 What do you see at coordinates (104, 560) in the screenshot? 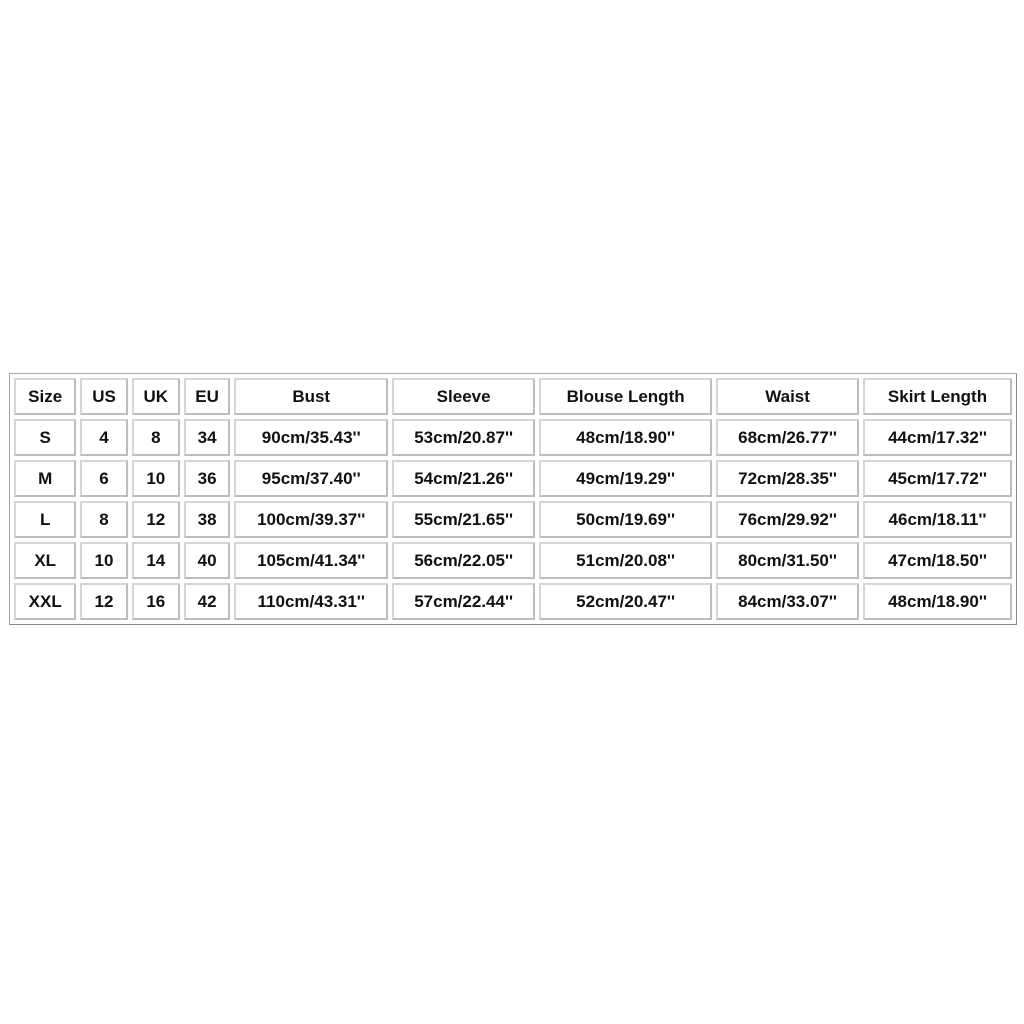
I see `cell-us: 10` at bounding box center [104, 560].